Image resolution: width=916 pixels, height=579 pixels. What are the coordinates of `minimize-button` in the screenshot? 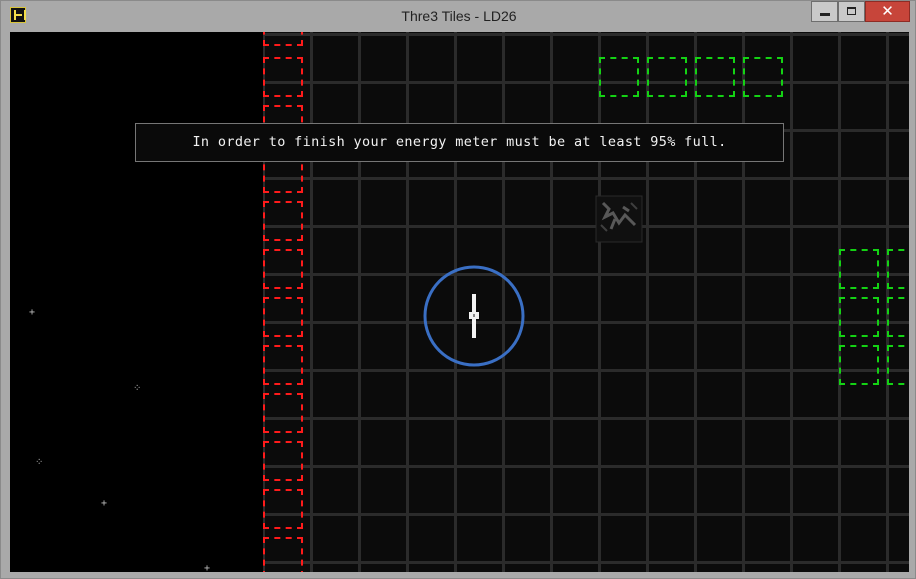 It's located at (824, 11).